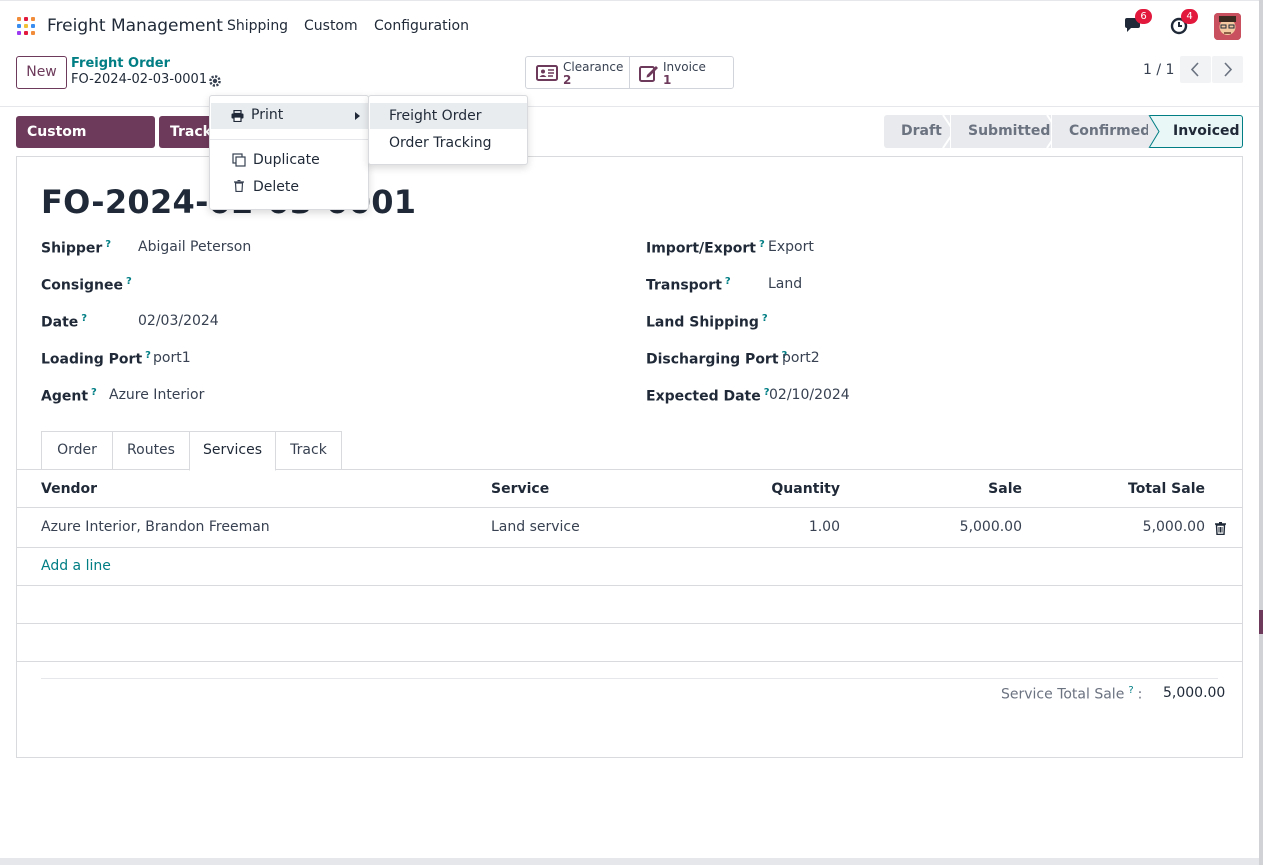 The height and width of the screenshot is (865, 1263). Describe the element at coordinates (239, 160) in the screenshot. I see `copy-icon` at that location.